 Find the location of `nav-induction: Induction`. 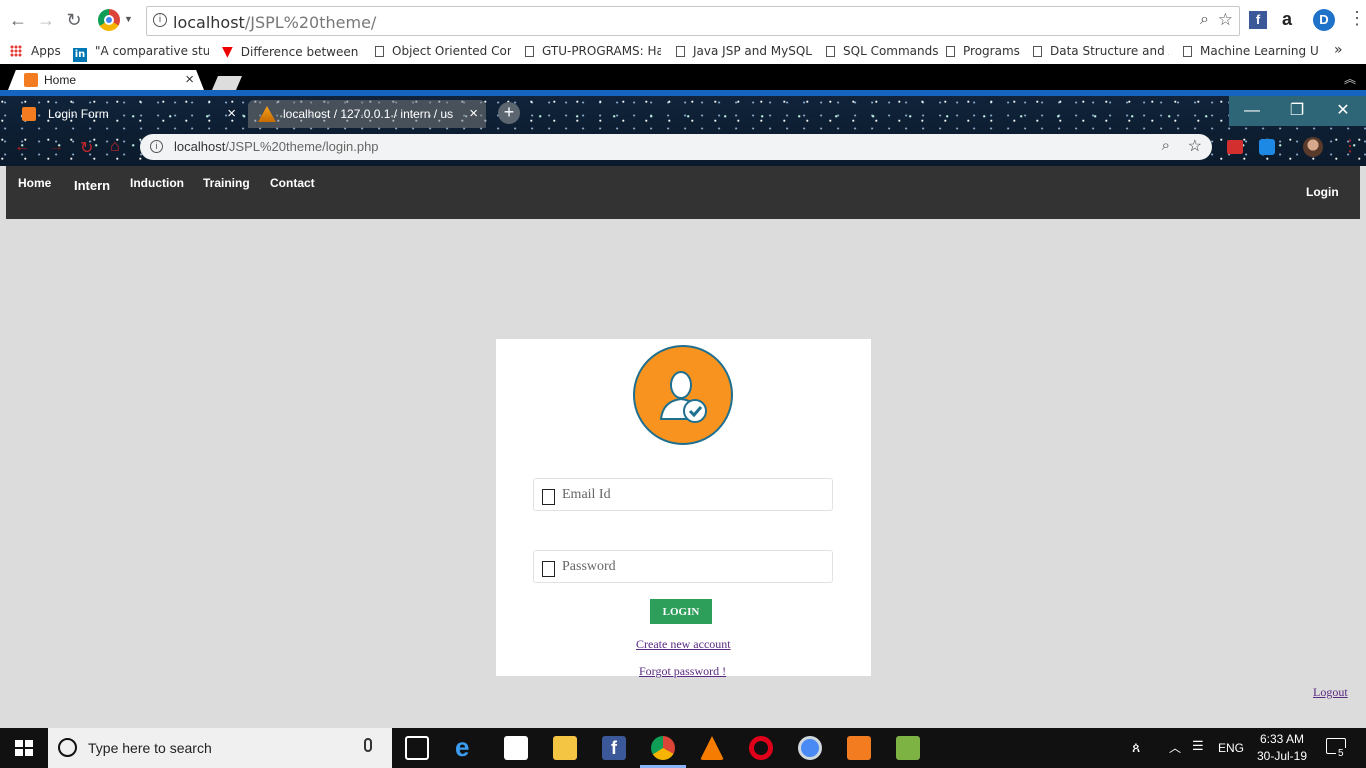

nav-induction: Induction is located at coordinates (157, 183).